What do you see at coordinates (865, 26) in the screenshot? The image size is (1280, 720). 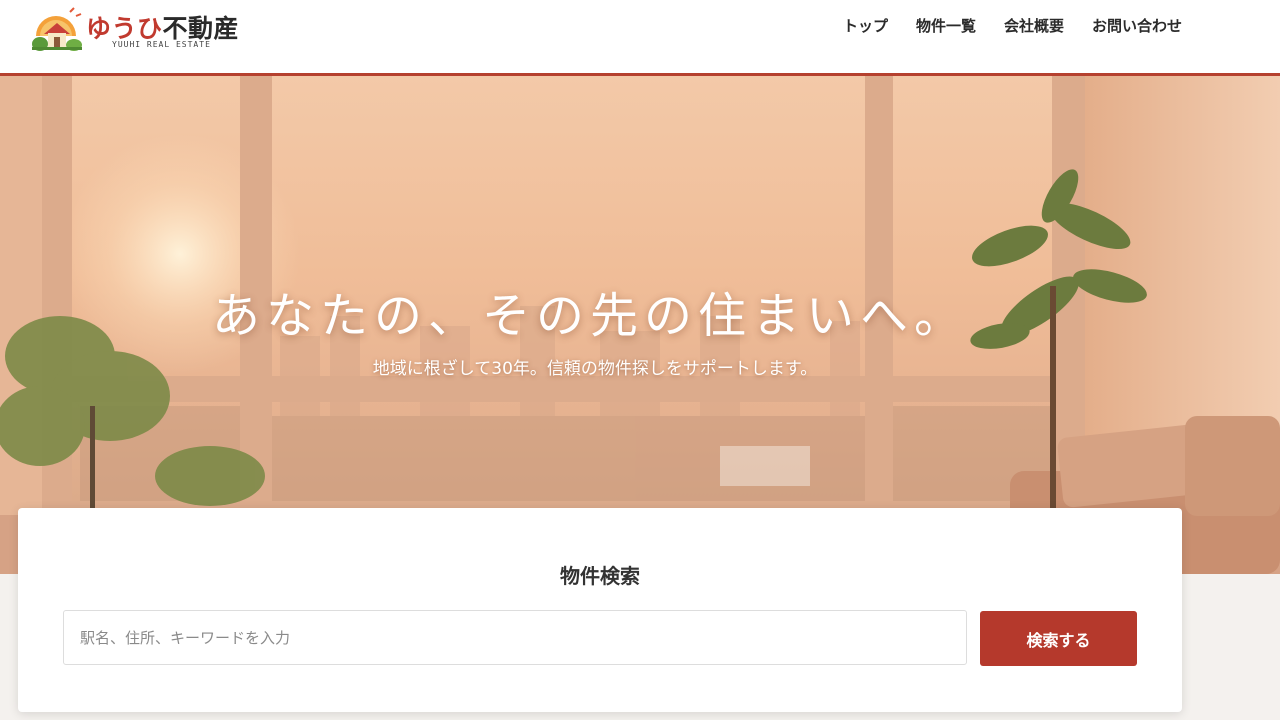 I see `nav-top: トップ` at bounding box center [865, 26].